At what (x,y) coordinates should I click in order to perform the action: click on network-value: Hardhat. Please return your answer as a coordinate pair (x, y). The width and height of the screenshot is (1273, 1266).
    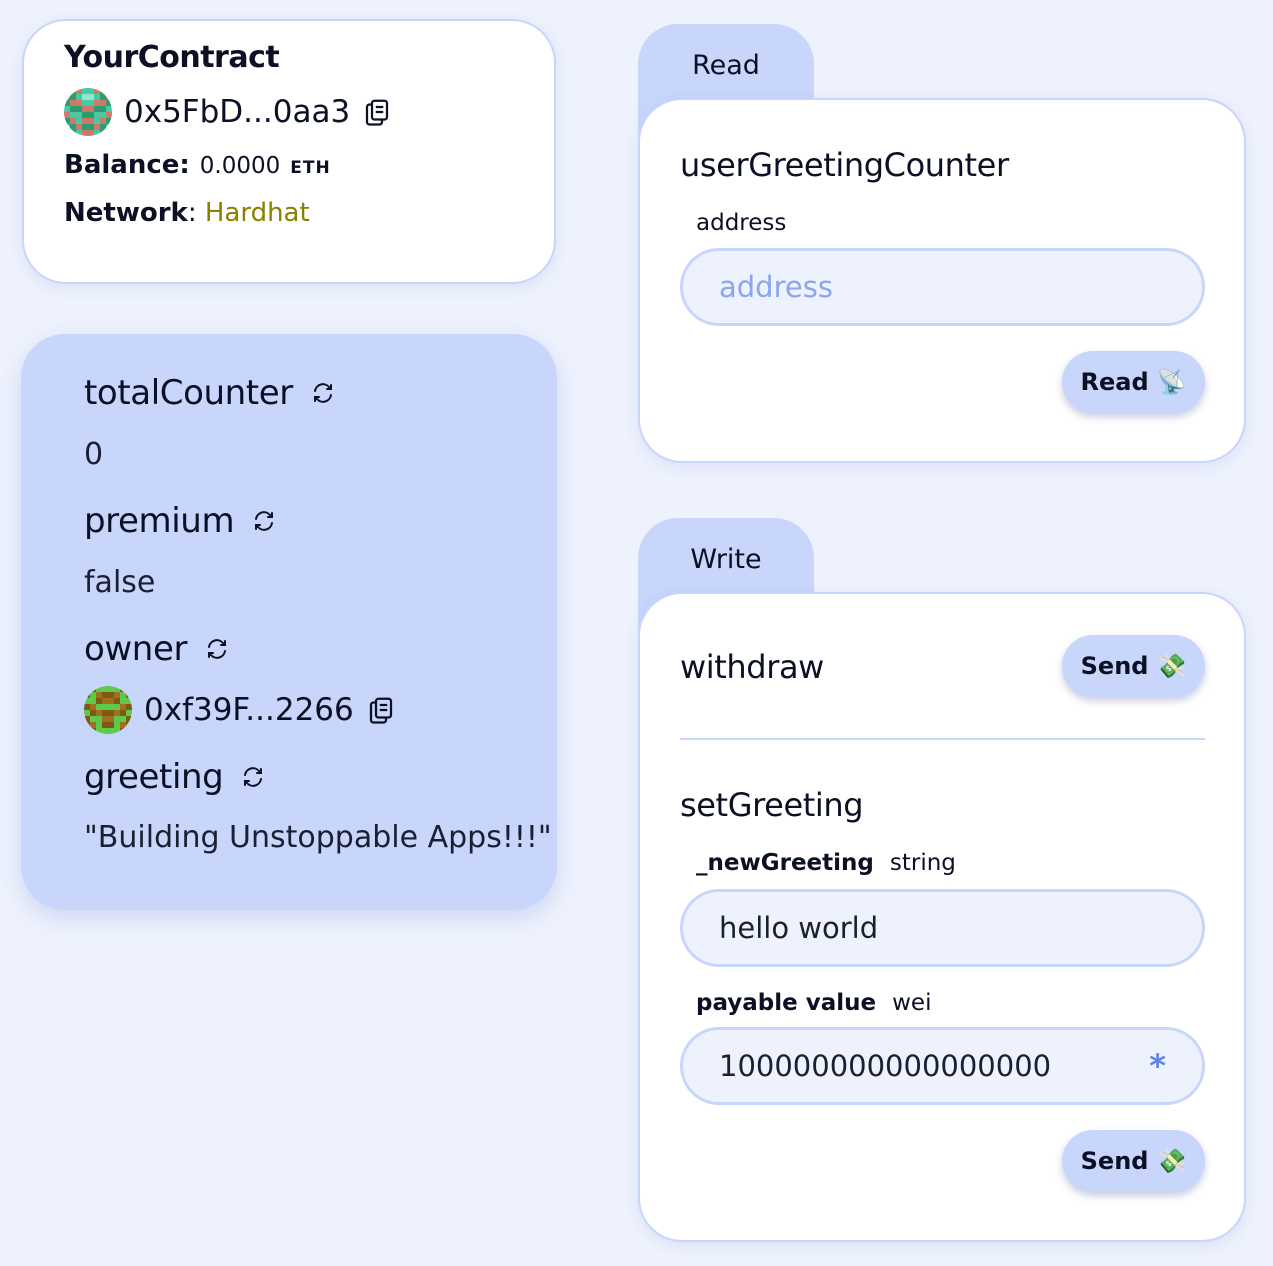
    Looking at the image, I should click on (257, 213).